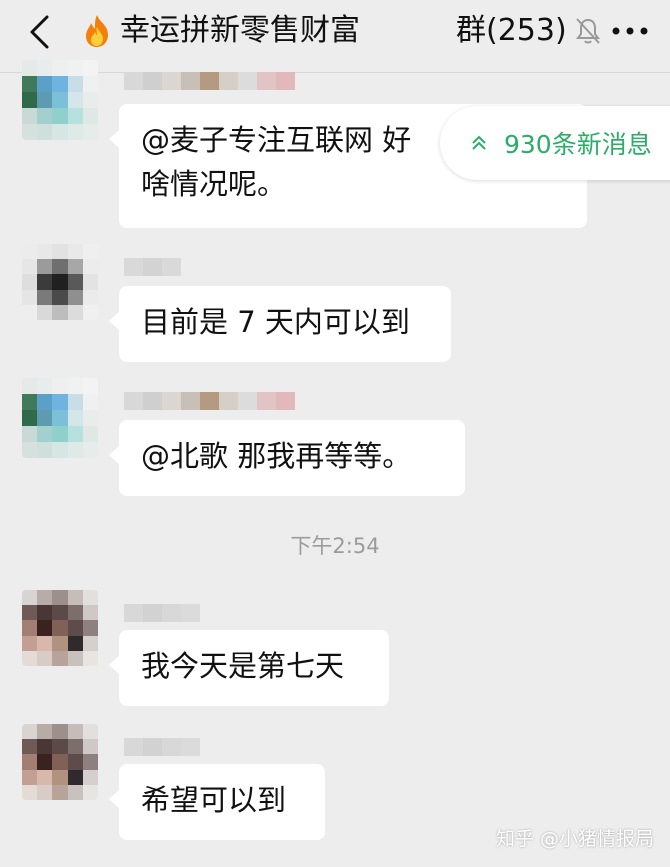 The image size is (670, 867). What do you see at coordinates (588, 31) in the screenshot?
I see `mute-bell-icon` at bounding box center [588, 31].